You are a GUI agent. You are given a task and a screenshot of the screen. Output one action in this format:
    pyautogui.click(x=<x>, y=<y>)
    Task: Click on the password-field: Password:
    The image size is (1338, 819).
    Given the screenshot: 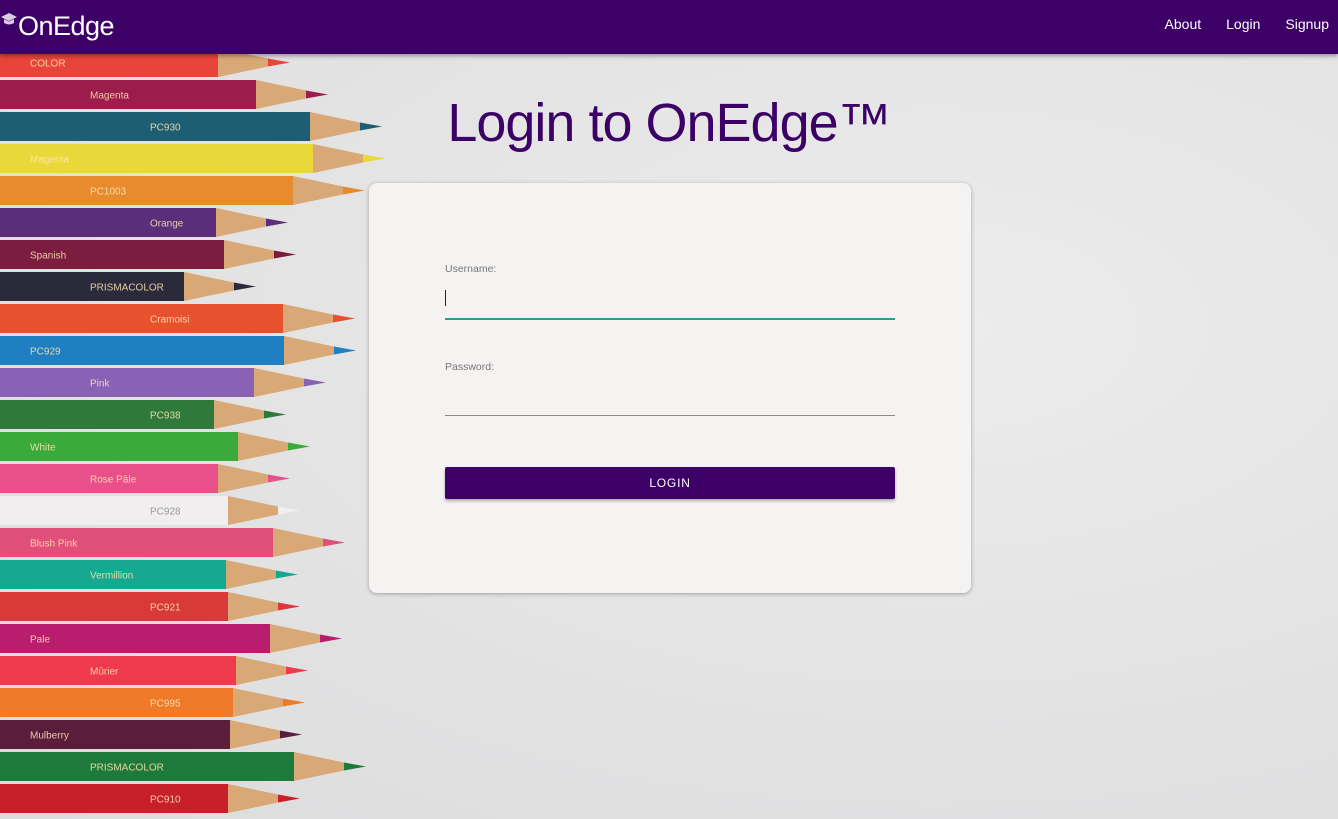 What is the action you would take?
    pyautogui.click(x=670, y=388)
    